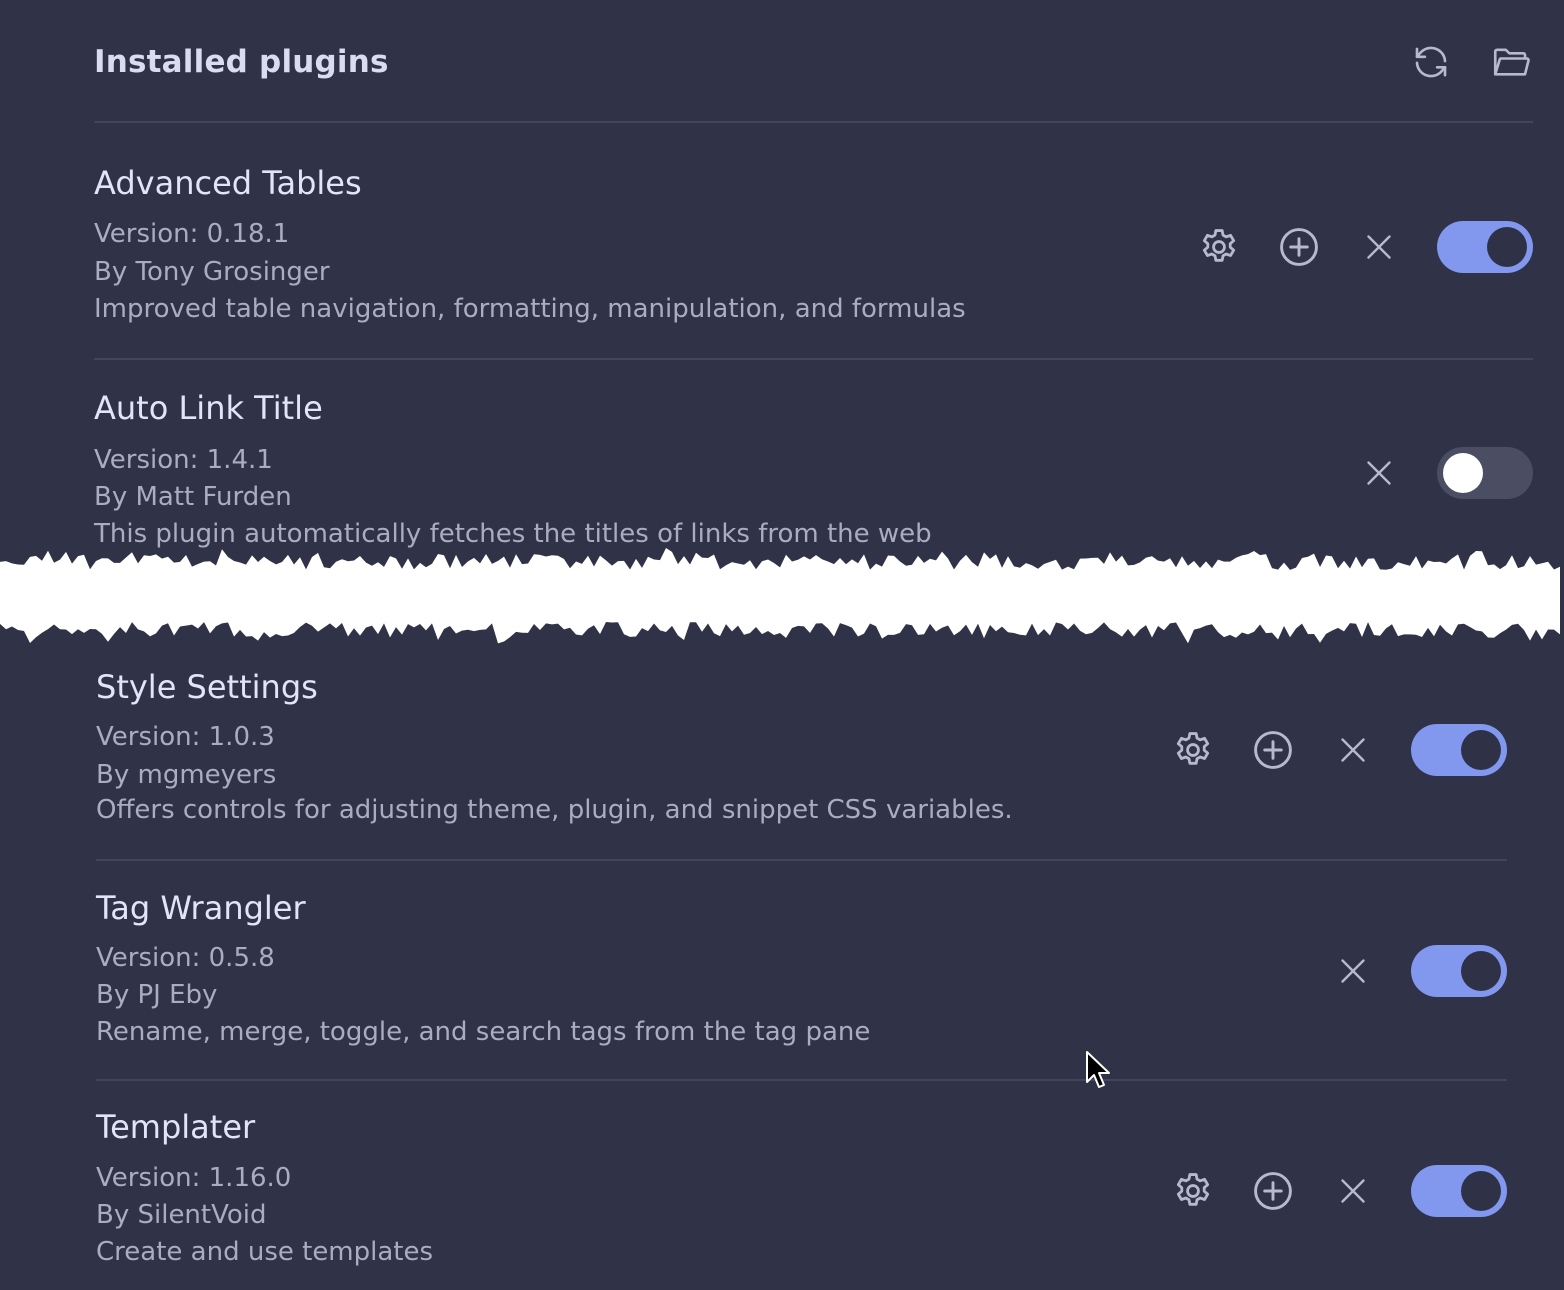 This screenshot has height=1290, width=1564. What do you see at coordinates (193, 497) in the screenshot?
I see `plugin-author: By Matt Furden` at bounding box center [193, 497].